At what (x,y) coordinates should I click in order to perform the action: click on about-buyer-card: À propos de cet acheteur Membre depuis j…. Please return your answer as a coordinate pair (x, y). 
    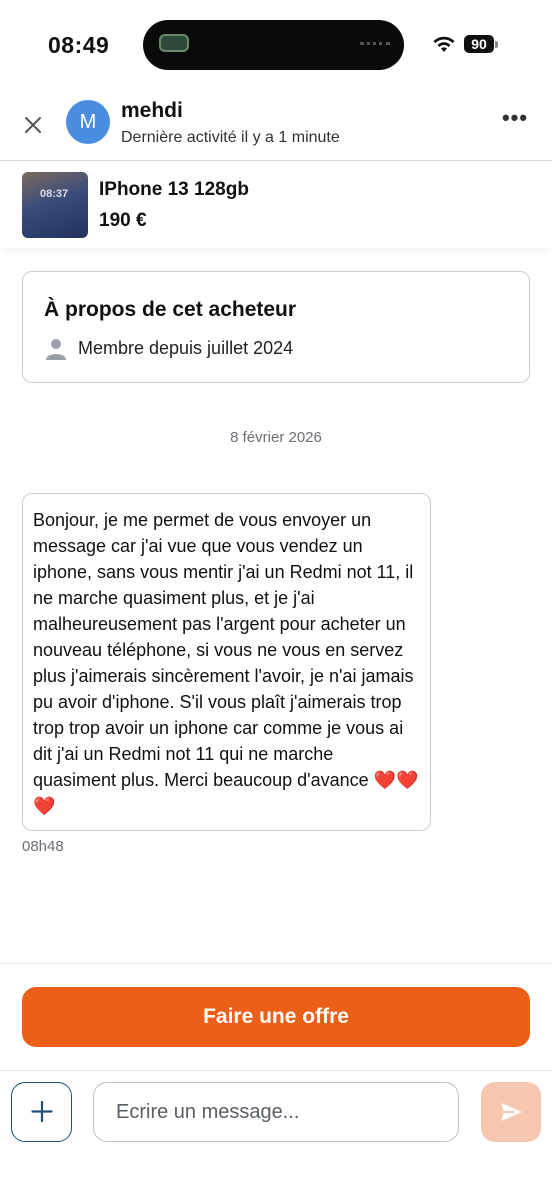
    Looking at the image, I should click on (276, 327).